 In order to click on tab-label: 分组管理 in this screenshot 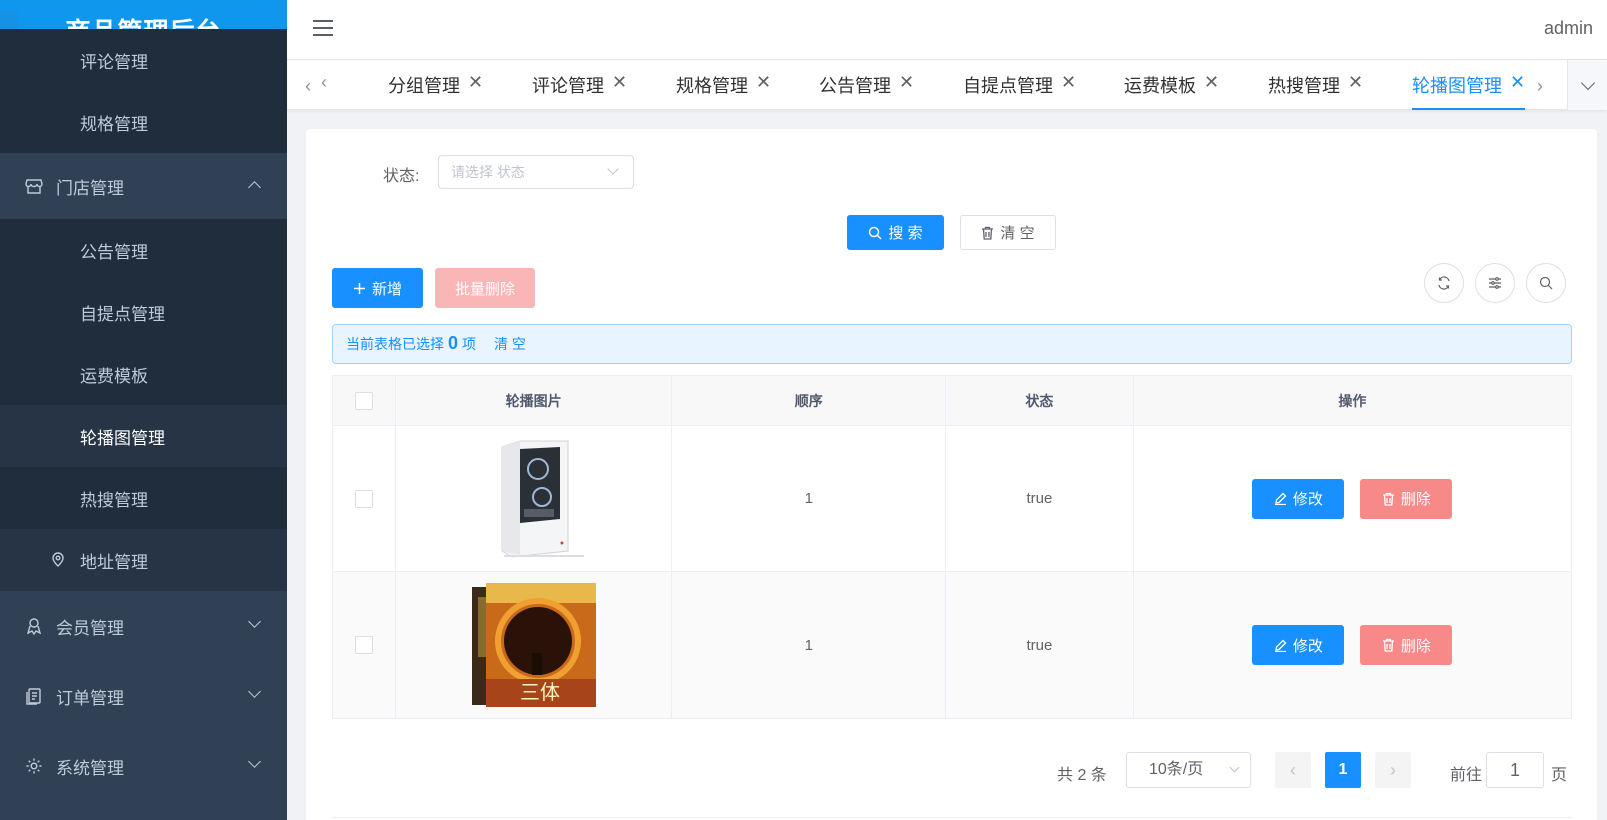, I will do `click(424, 86)`.